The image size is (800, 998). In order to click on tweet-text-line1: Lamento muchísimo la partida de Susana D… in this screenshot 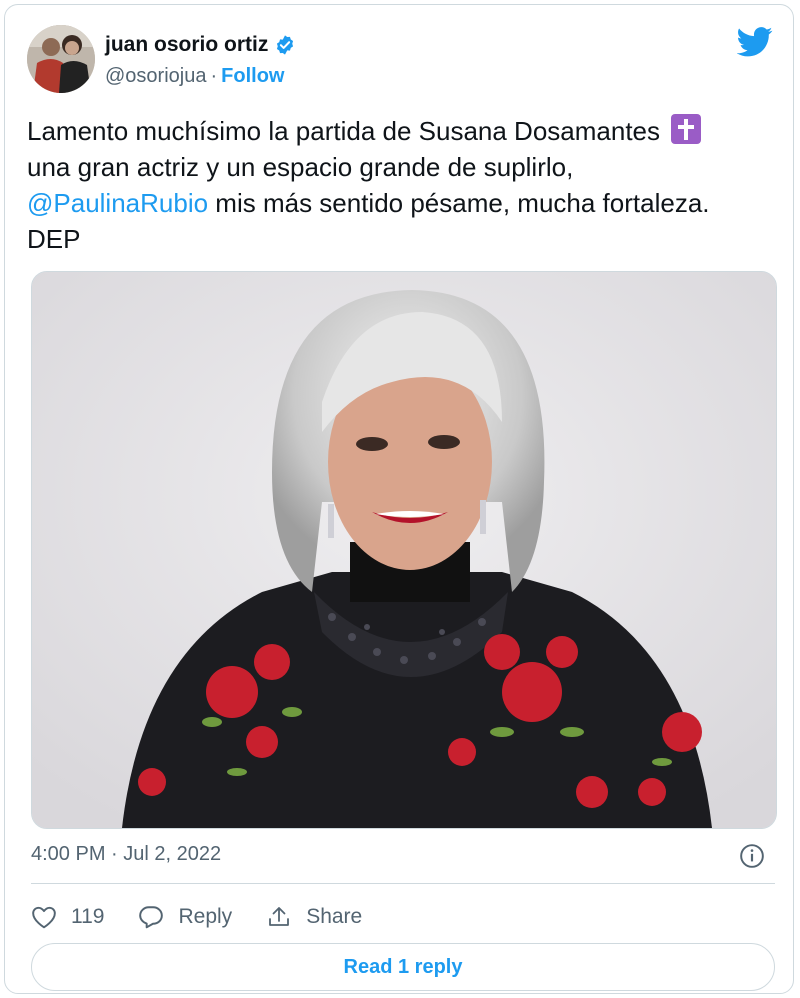, I will do `click(344, 131)`.